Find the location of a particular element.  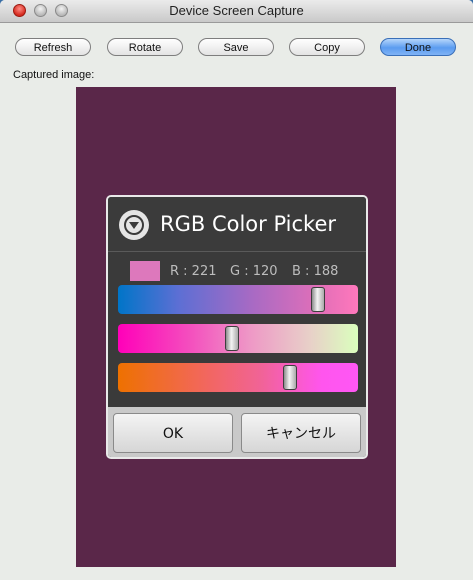

done-button: Done is located at coordinates (418, 47).